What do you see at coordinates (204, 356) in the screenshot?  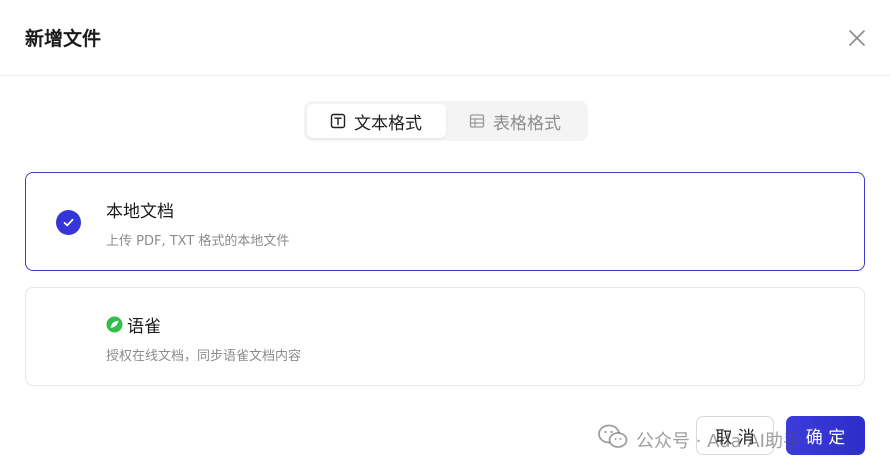 I see `option-description: 授权在线文档，同步语雀文档内容` at bounding box center [204, 356].